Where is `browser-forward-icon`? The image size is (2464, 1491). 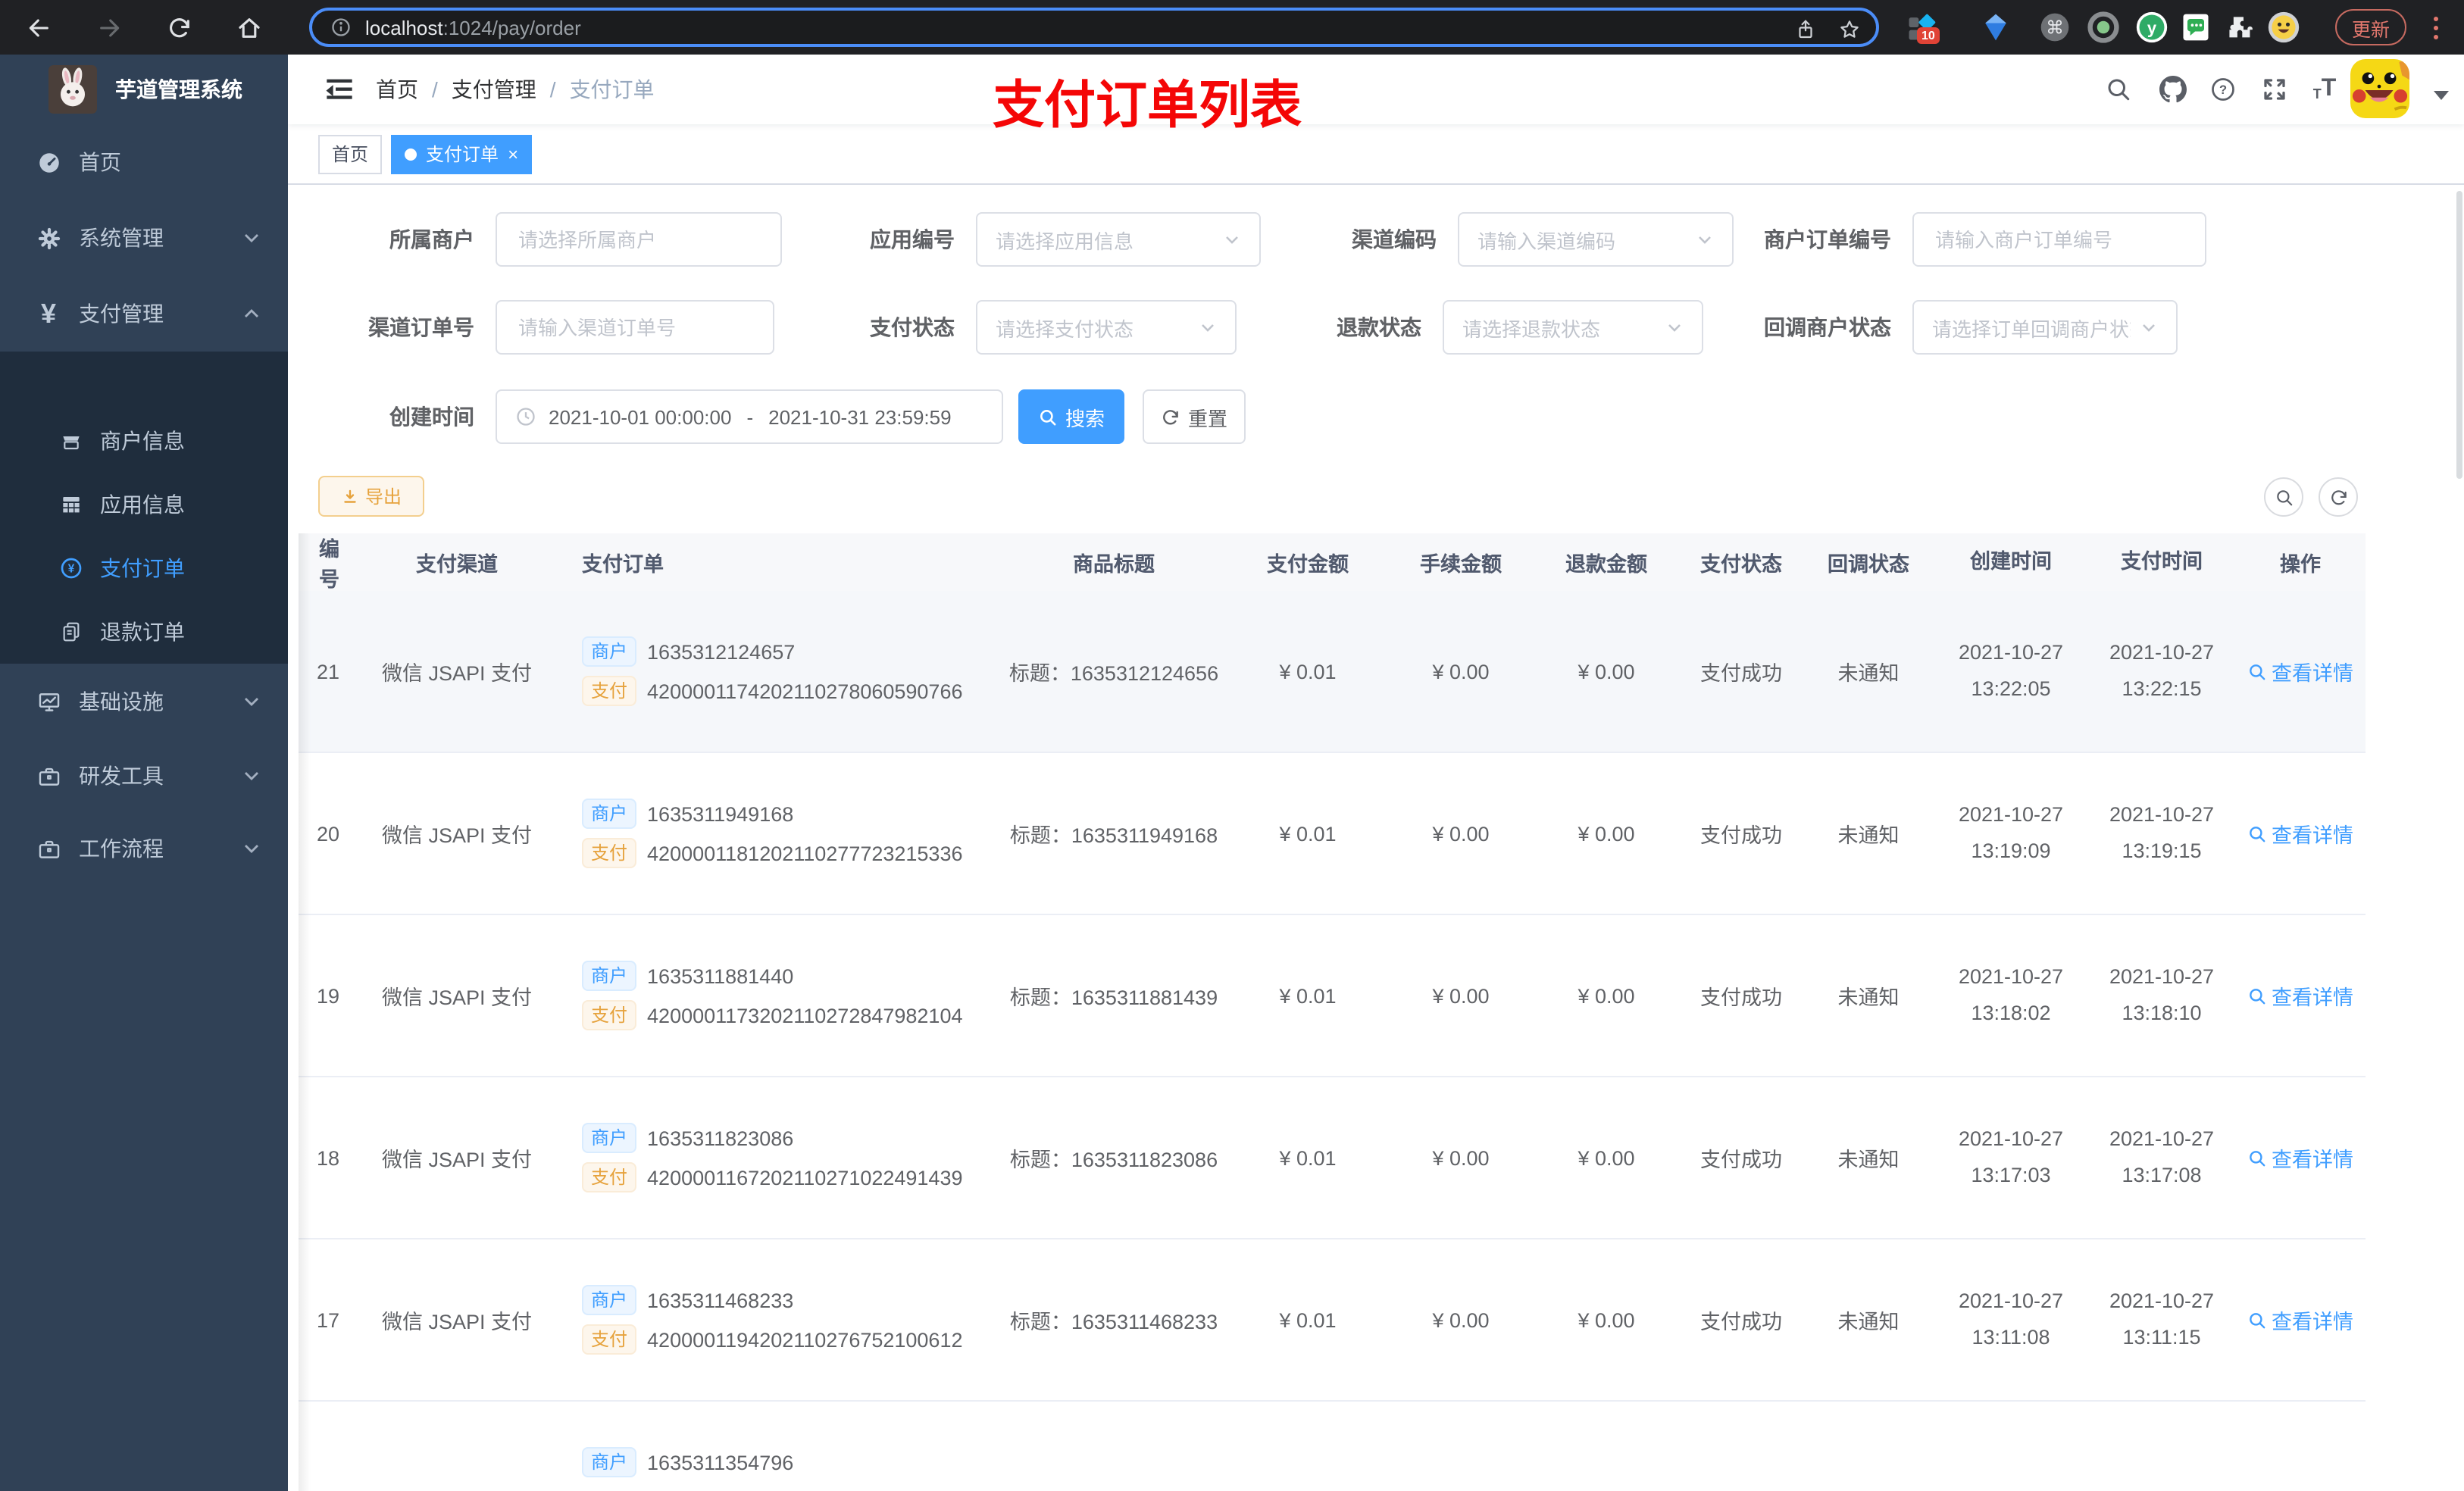 browser-forward-icon is located at coordinates (109, 27).